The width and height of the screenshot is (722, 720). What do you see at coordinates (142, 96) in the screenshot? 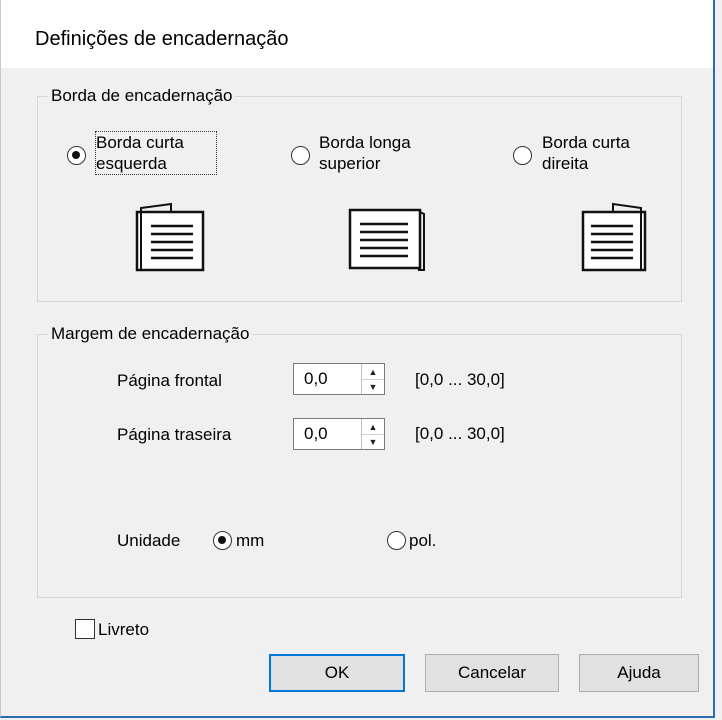
I see `binding-edge-group-label: Borda de encadernação` at bounding box center [142, 96].